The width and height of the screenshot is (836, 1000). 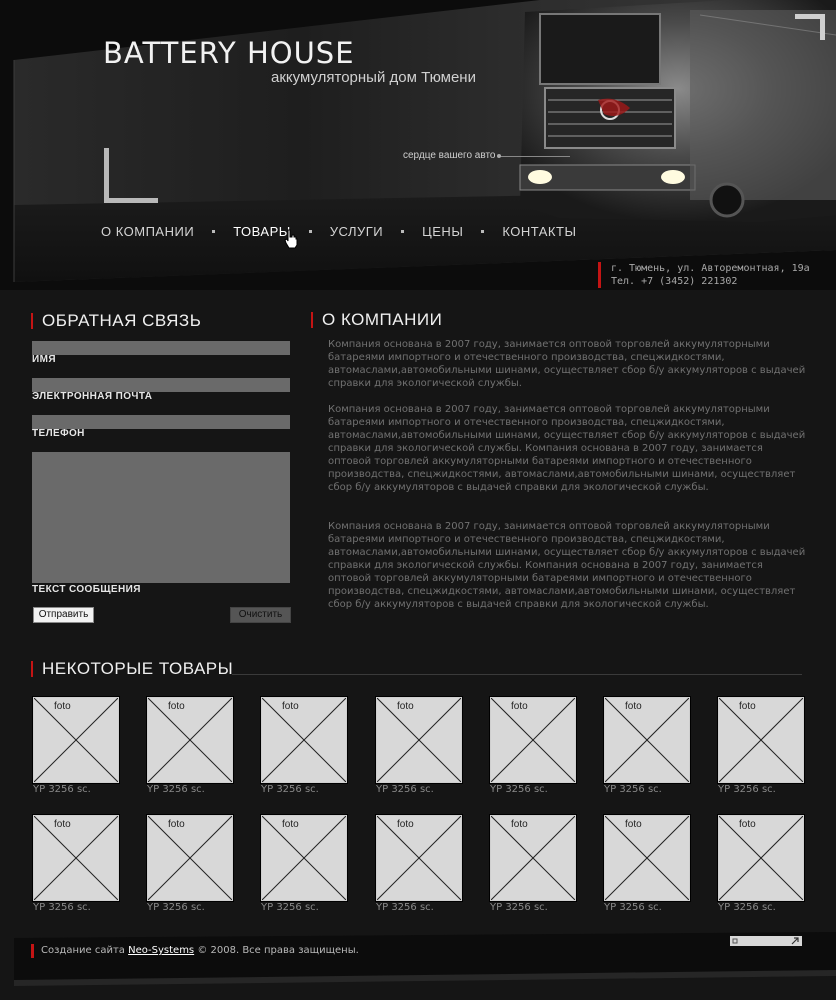 What do you see at coordinates (373, 77) in the screenshot?
I see `brand-subtitle: аккумуляторный дом Тюмени` at bounding box center [373, 77].